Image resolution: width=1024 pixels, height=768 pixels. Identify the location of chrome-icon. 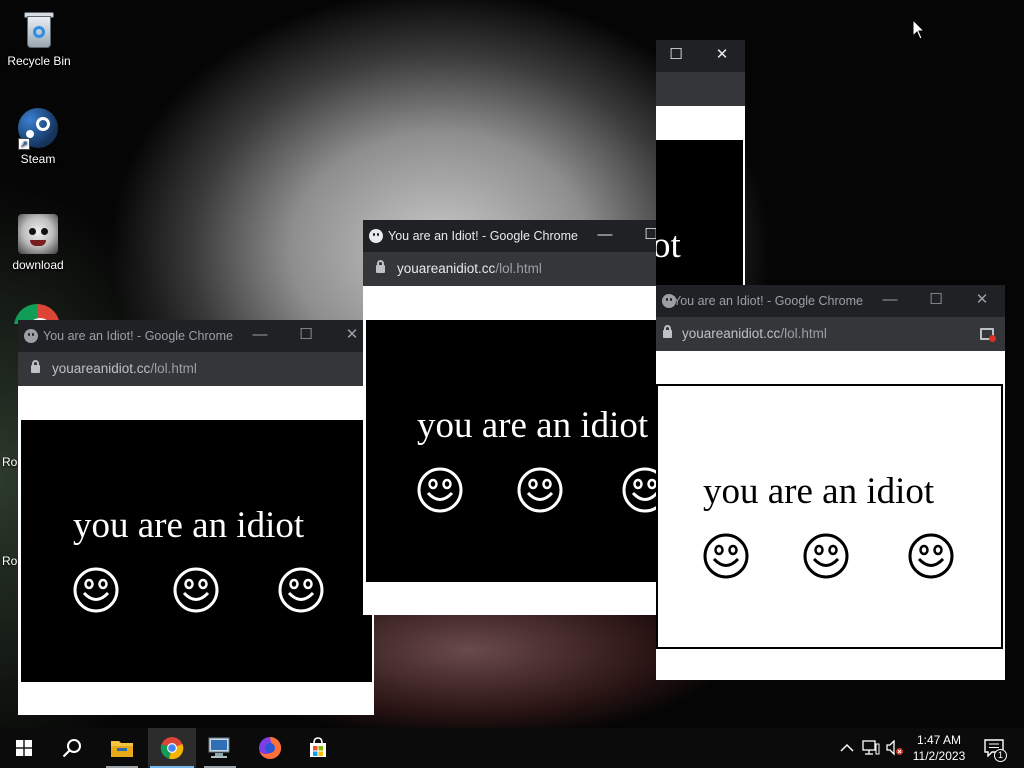
(172, 748).